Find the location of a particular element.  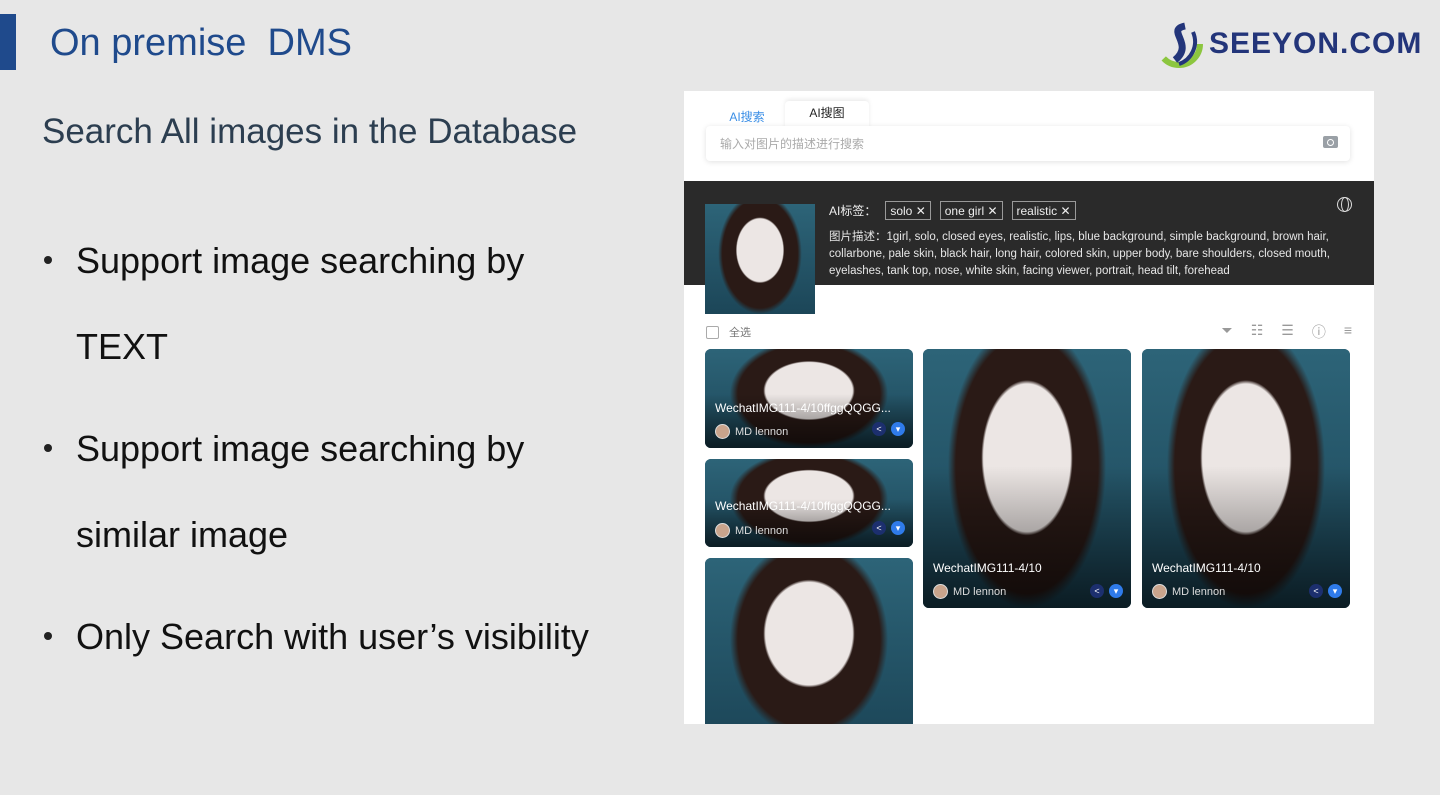

ai-tags-label: AI标签： is located at coordinates (853, 211).